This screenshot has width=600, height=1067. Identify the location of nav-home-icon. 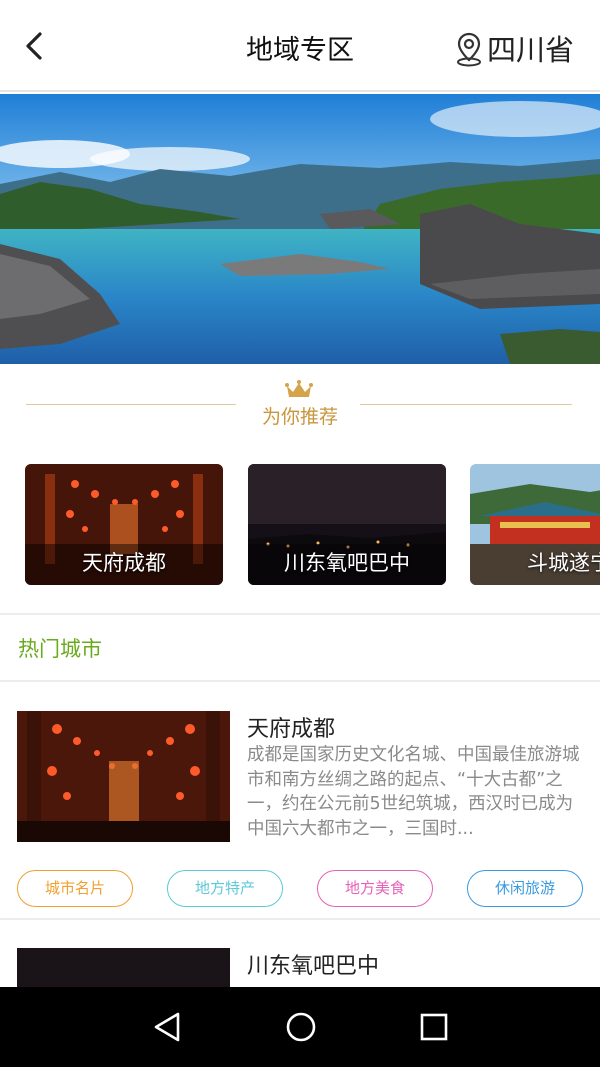
(301, 1027).